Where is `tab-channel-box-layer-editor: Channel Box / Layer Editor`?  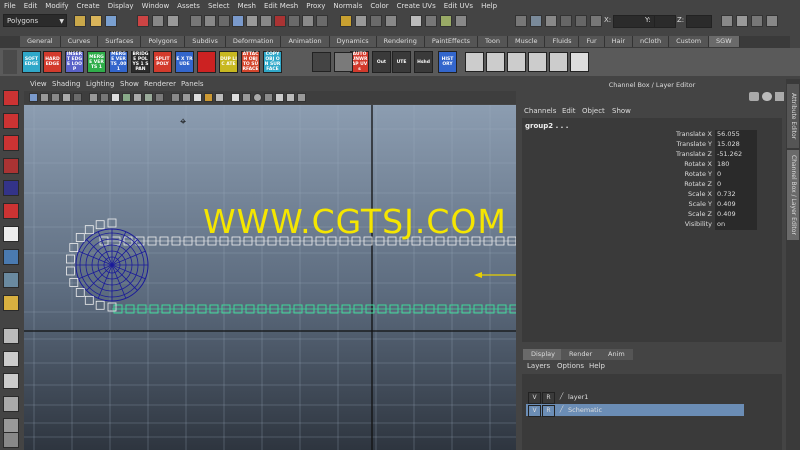 tab-channel-box-layer-editor: Channel Box / Layer Editor is located at coordinates (793, 195).